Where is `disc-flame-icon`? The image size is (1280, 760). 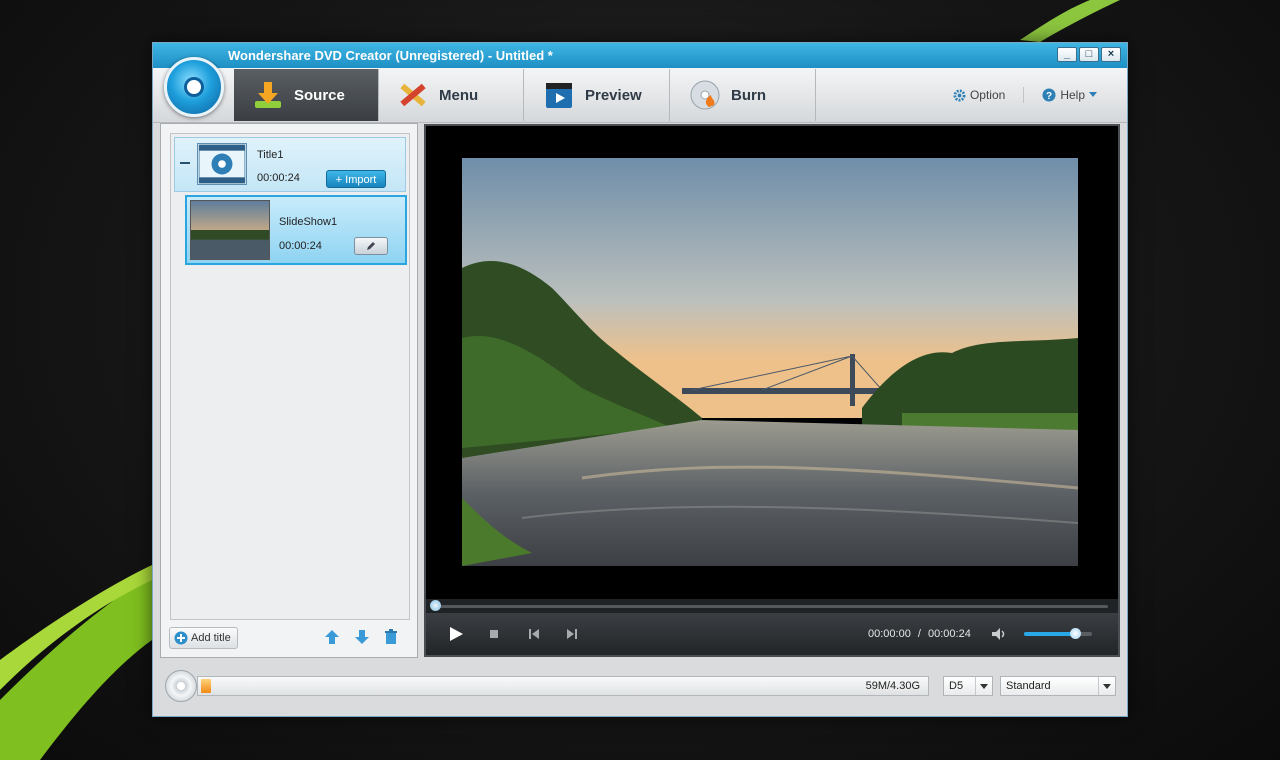 disc-flame-icon is located at coordinates (705, 95).